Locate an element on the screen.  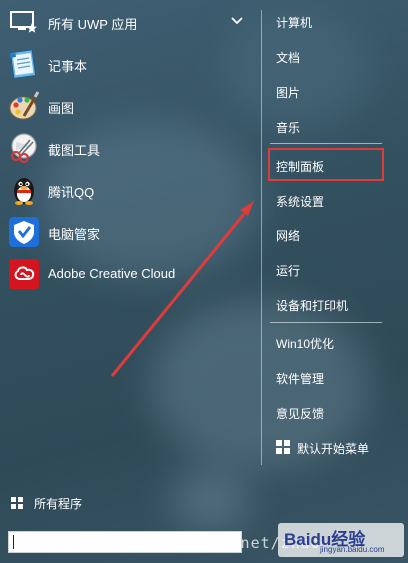
menu-item-devices-printers: 设备和打印机 is located at coordinates (331, 304).